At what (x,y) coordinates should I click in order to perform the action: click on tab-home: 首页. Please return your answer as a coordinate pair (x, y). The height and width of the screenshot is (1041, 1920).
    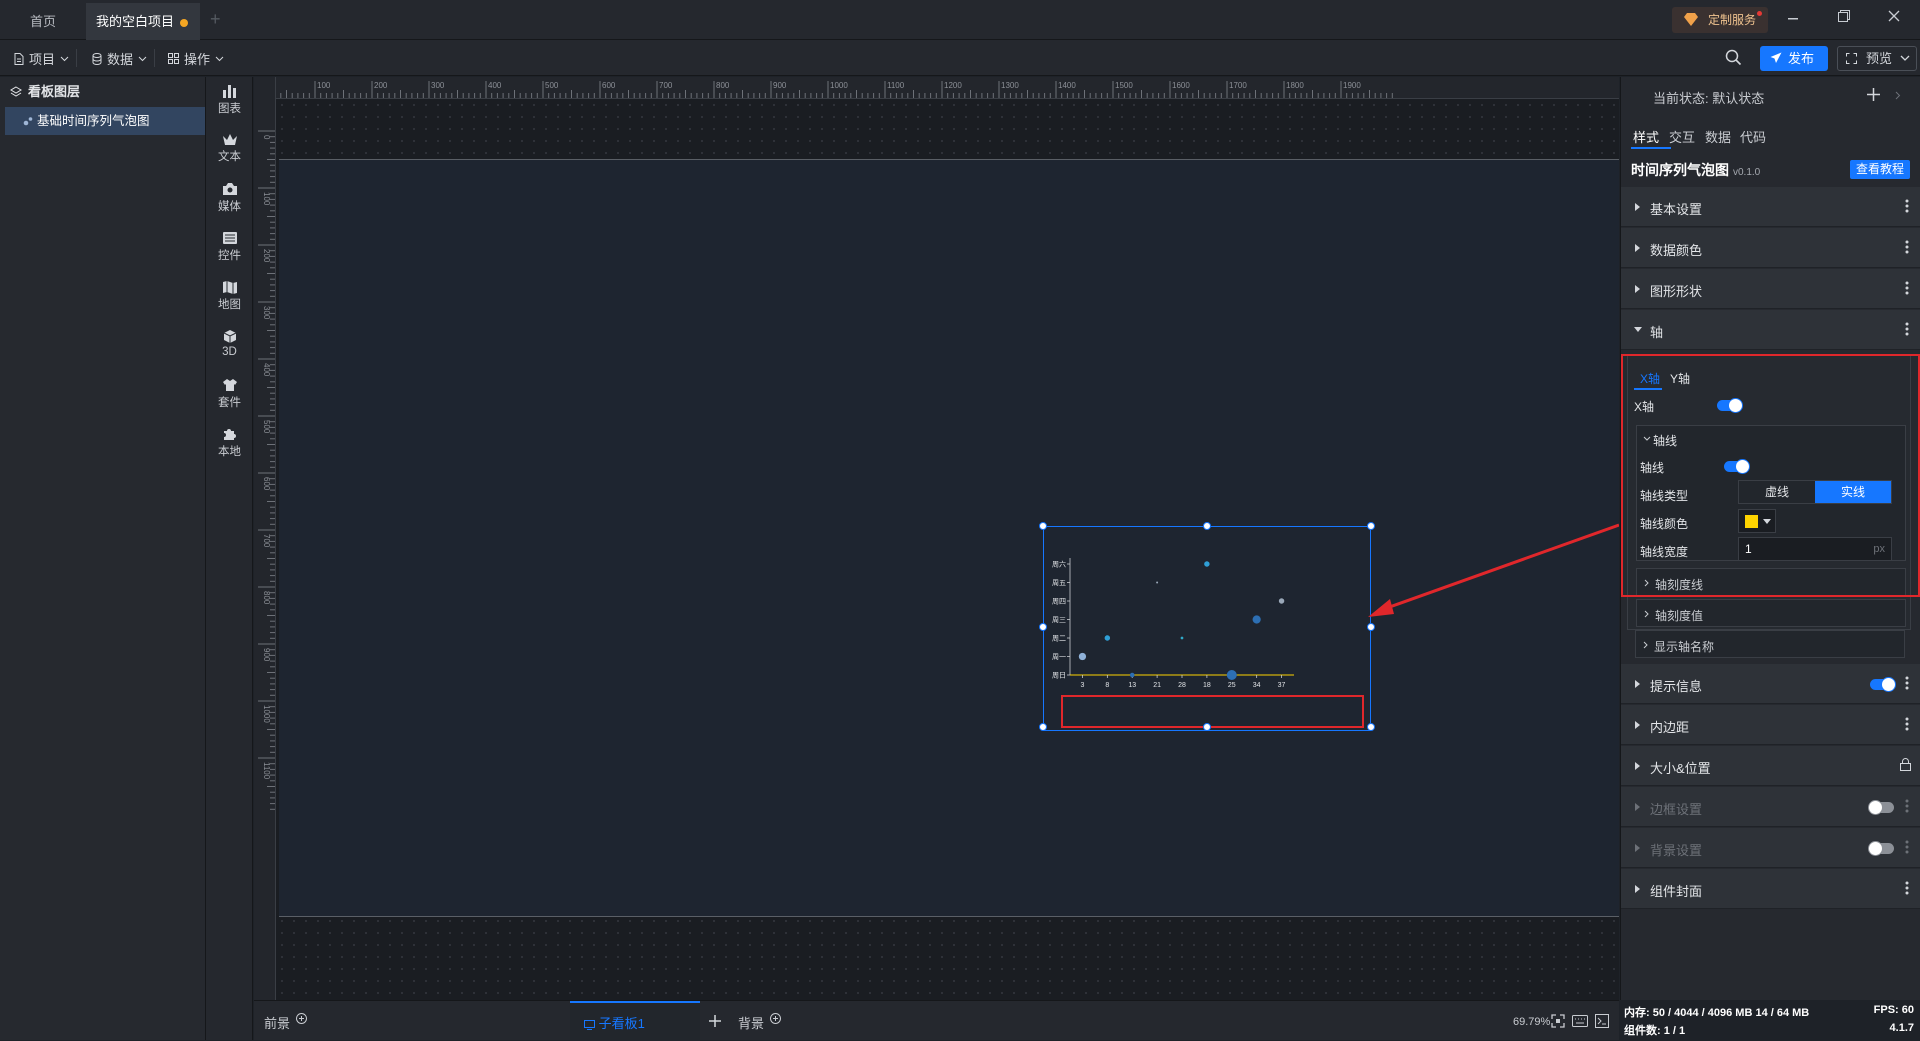
    Looking at the image, I should click on (43, 21).